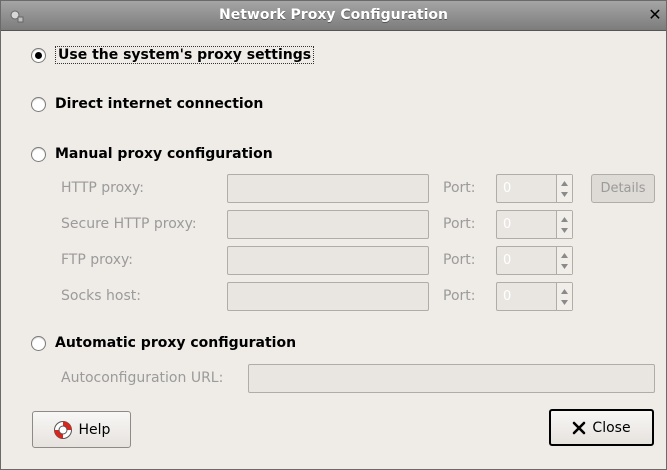 This screenshot has width=667, height=470. I want to click on http-port-spinner: 0, so click(534, 188).